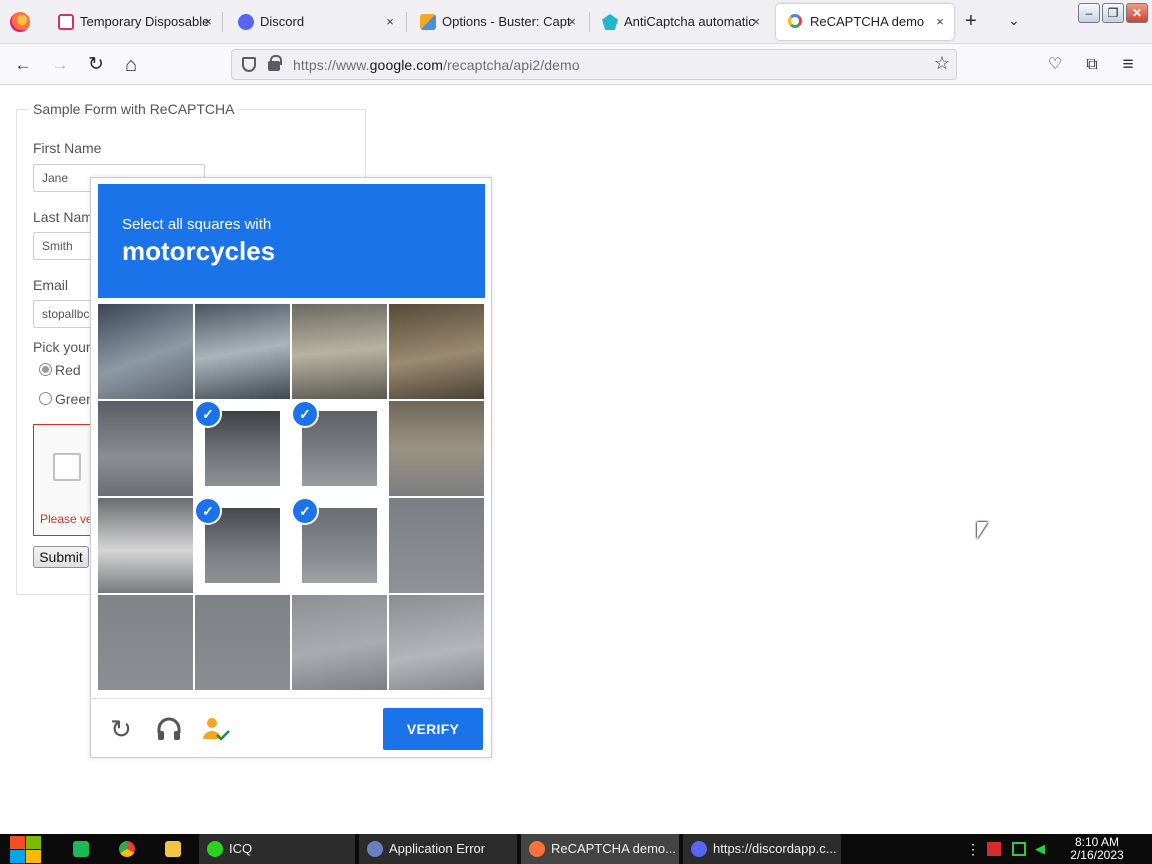 Image resolution: width=1152 pixels, height=864 pixels. Describe the element at coordinates (291, 728) in the screenshot. I see `challenge-footer: ↻ VERIFY` at that location.